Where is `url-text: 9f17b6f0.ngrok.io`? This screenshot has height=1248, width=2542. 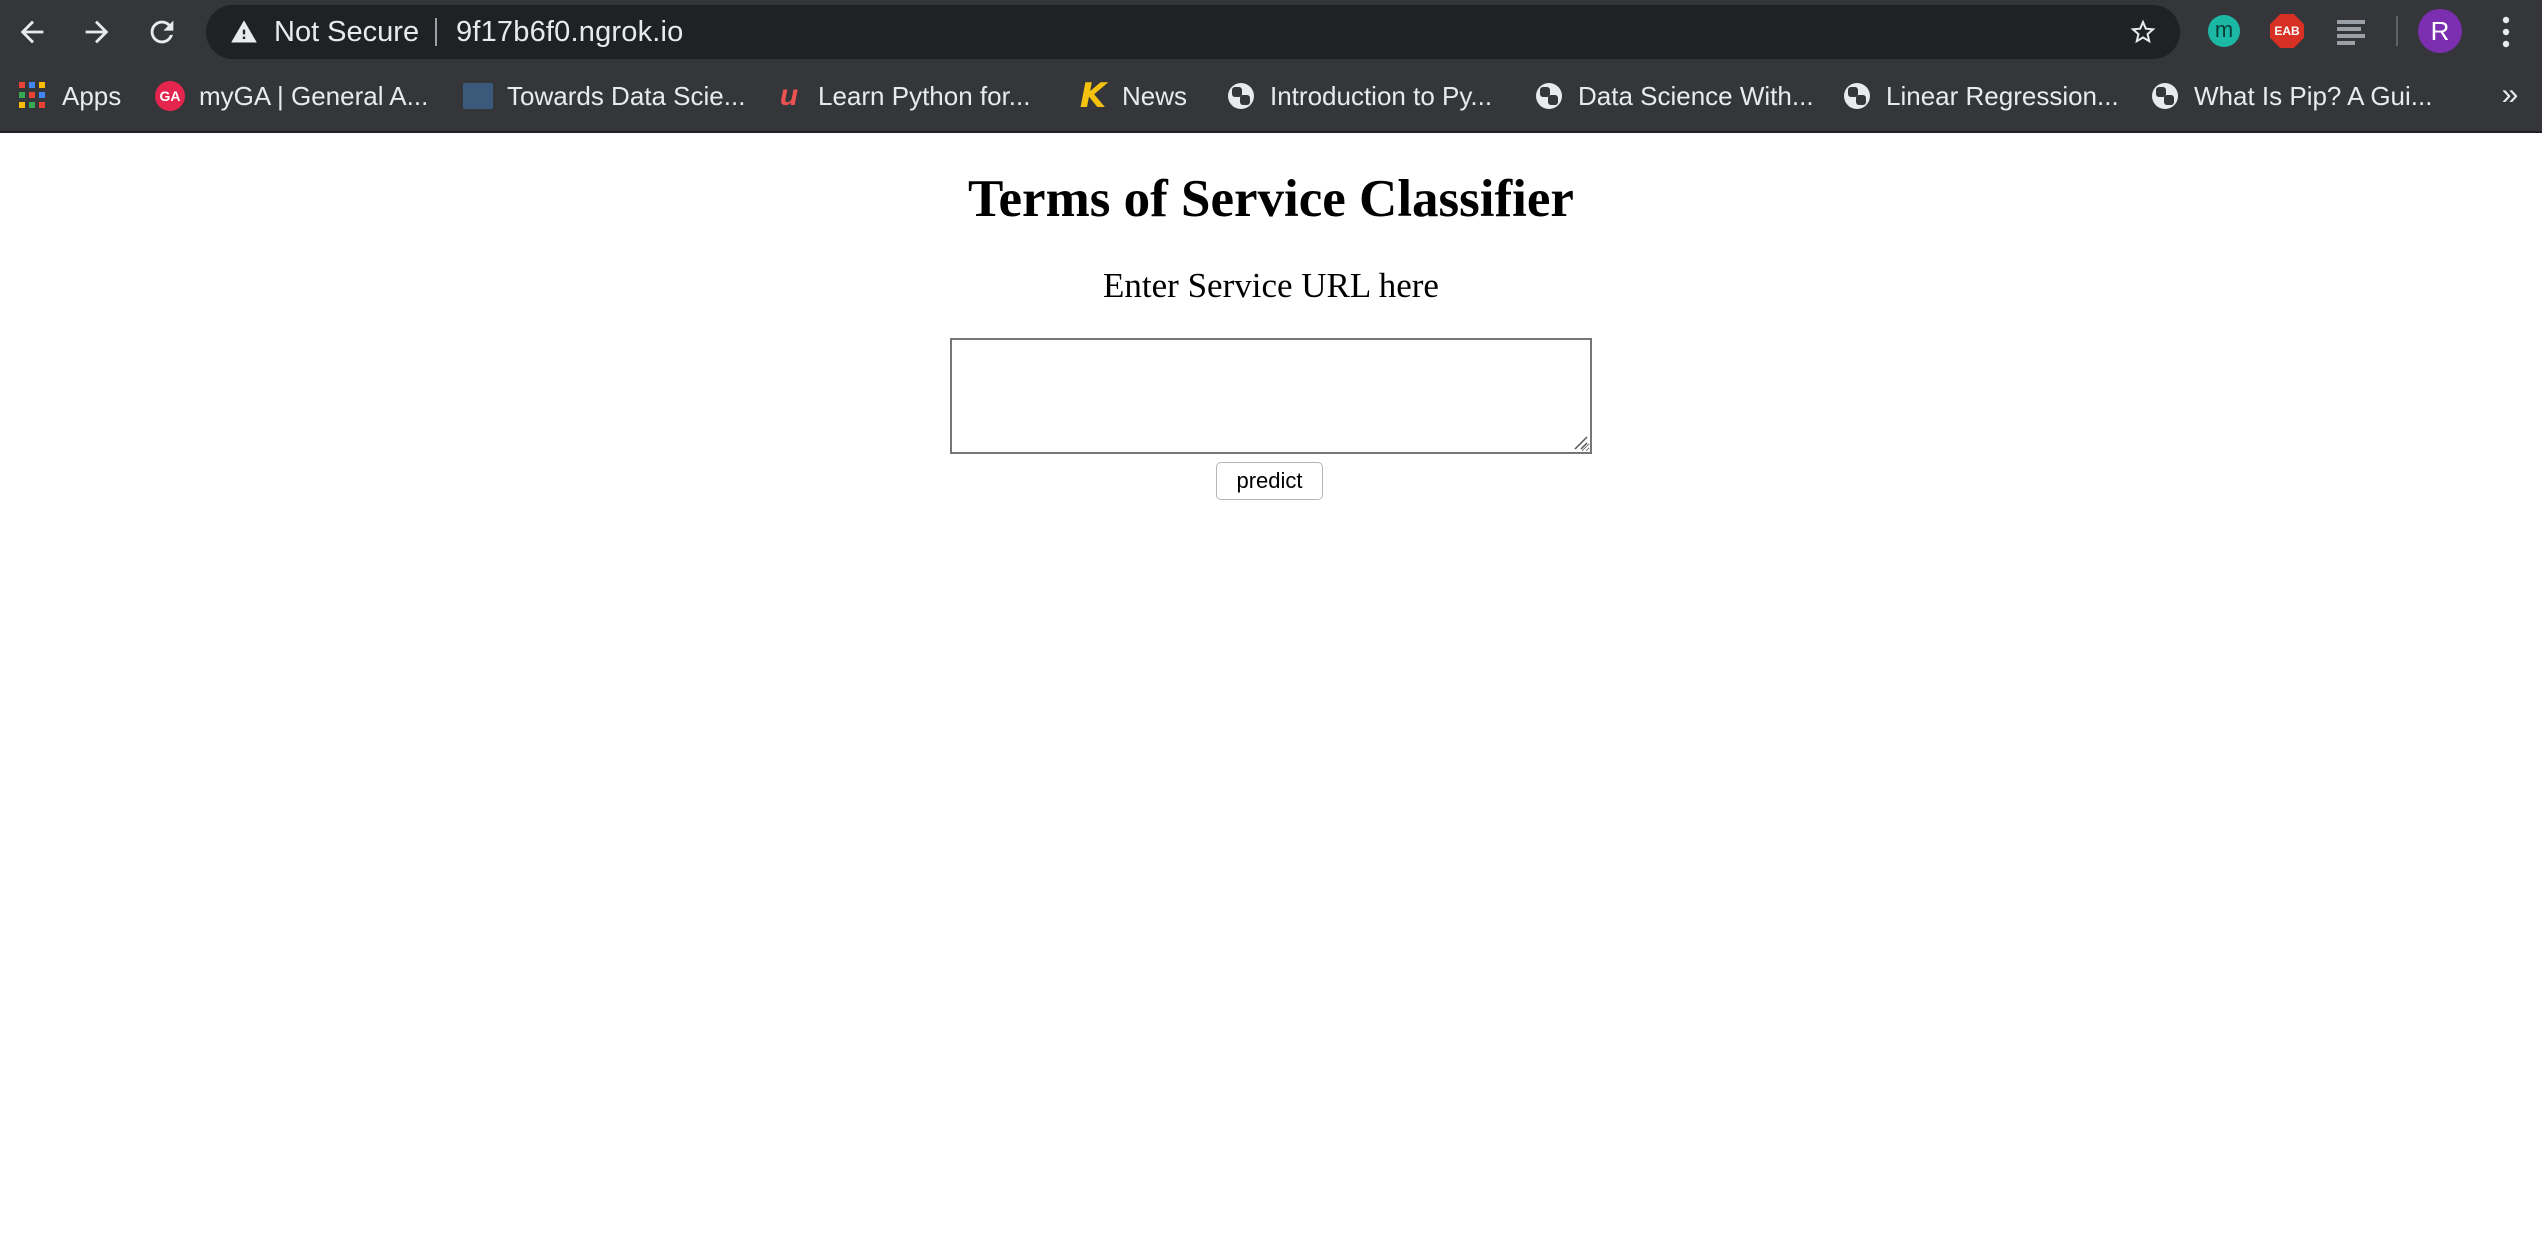 url-text: 9f17b6f0.ngrok.io is located at coordinates (570, 32).